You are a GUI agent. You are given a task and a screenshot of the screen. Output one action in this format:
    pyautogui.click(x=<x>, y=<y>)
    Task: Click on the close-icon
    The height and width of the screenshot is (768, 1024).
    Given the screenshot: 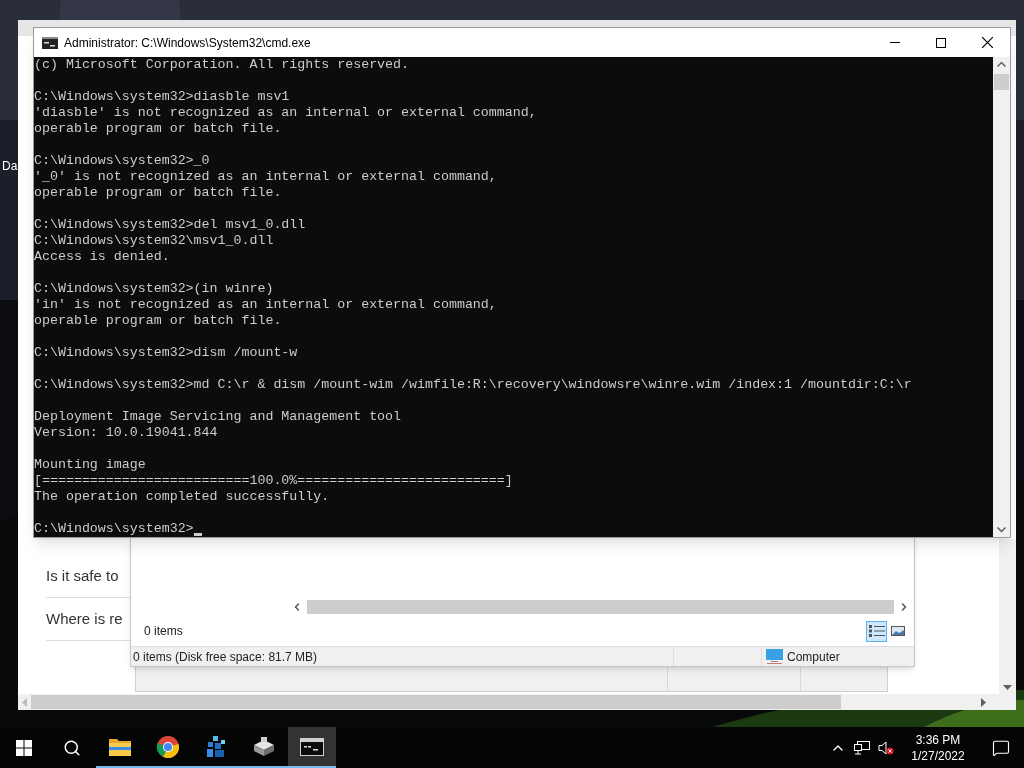 What is the action you would take?
    pyautogui.click(x=987, y=42)
    